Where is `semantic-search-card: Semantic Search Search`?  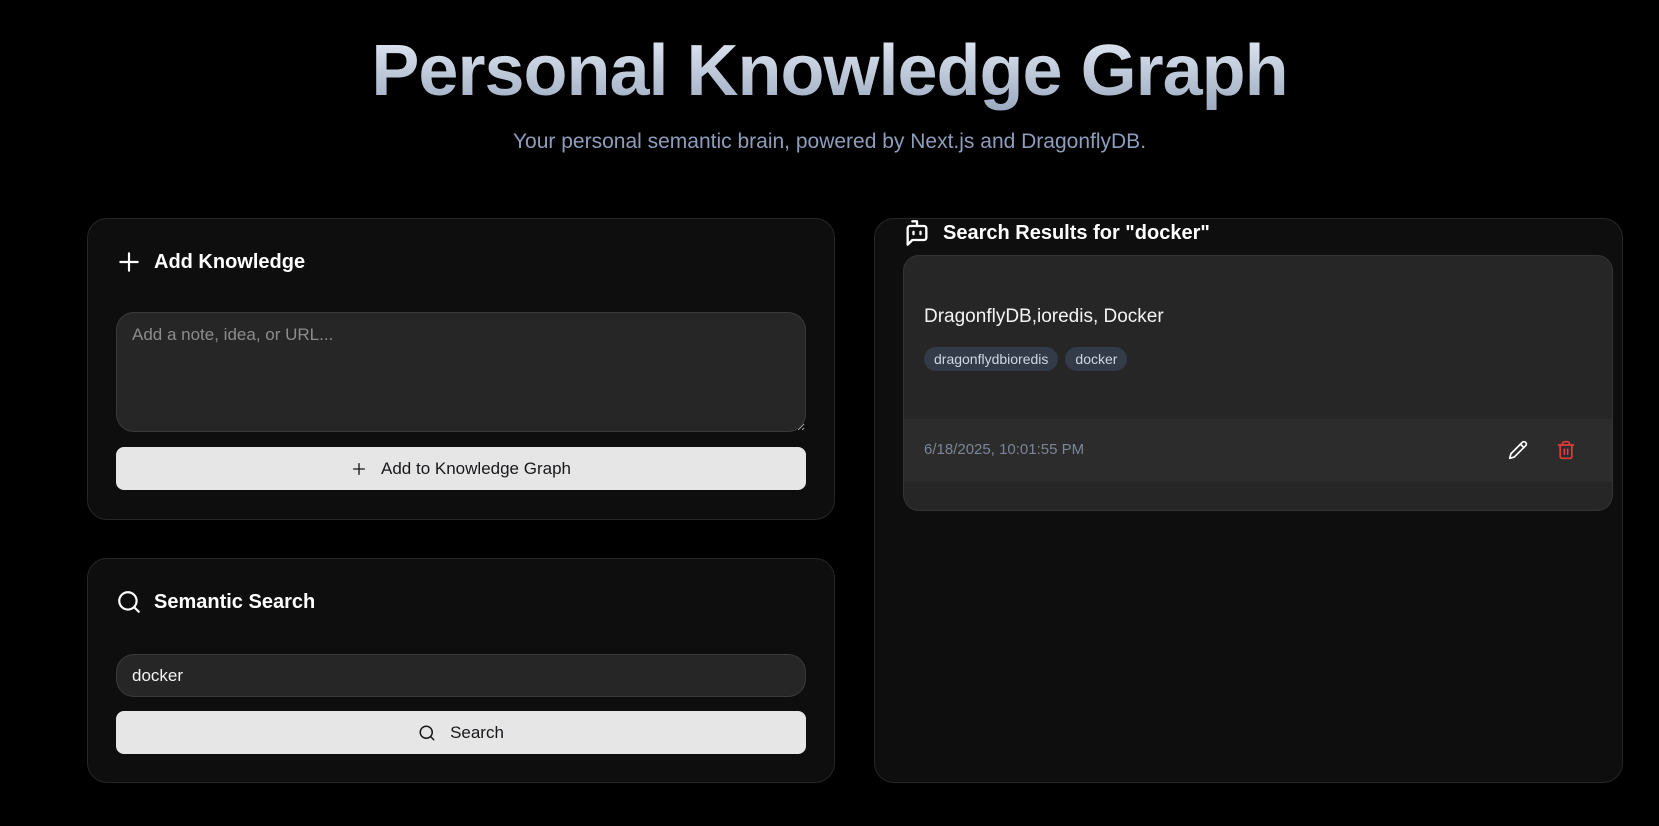
semantic-search-card: Semantic Search Search is located at coordinates (461, 670).